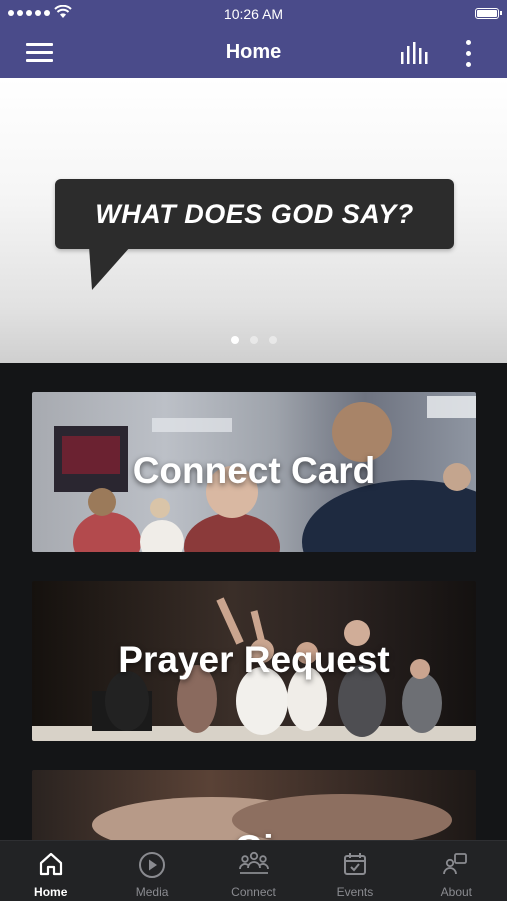 This screenshot has width=507, height=901. I want to click on home-icon, so click(50, 864).